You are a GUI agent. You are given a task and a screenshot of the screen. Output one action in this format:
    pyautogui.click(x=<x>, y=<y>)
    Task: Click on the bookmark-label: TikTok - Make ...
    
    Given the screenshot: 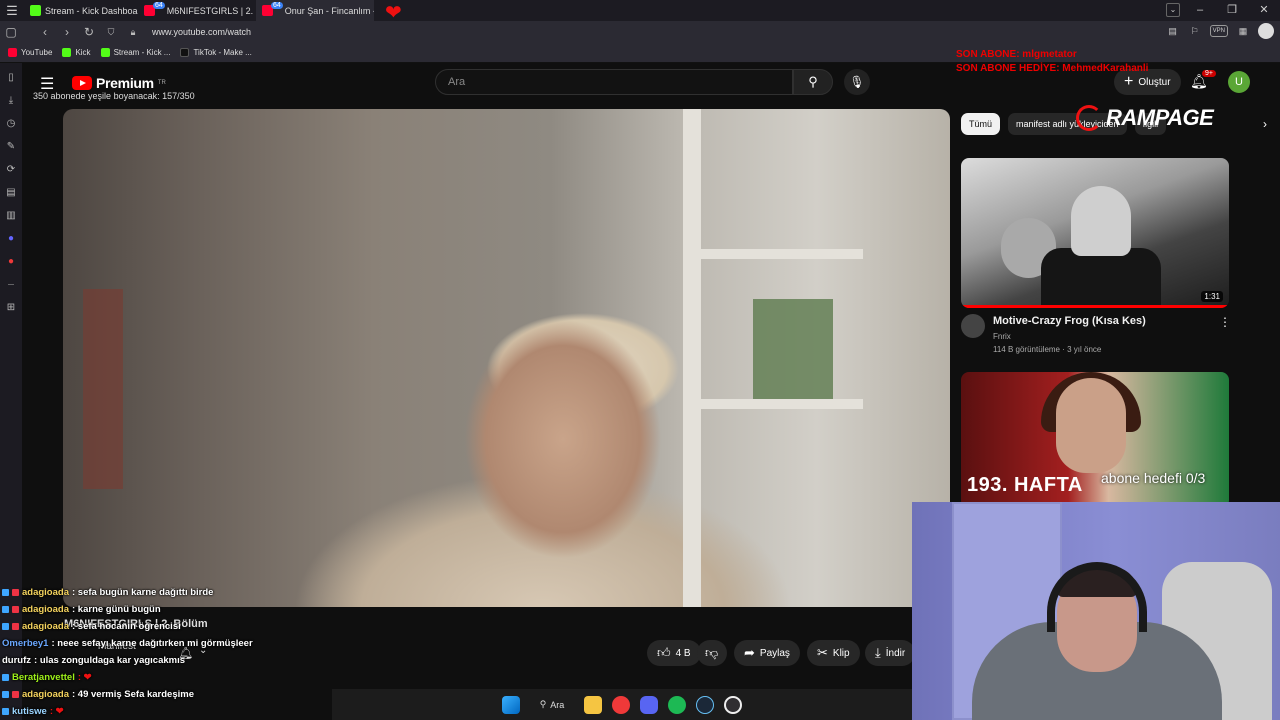 What is the action you would take?
    pyautogui.click(x=222, y=52)
    